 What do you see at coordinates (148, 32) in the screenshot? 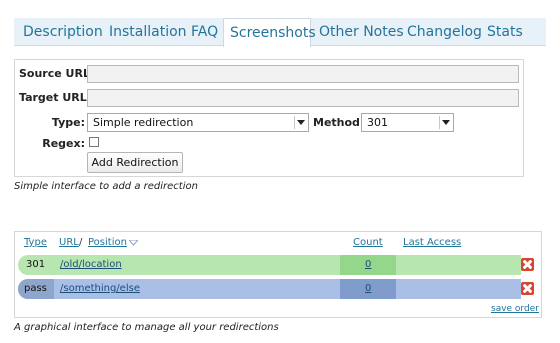
I see `tab-installation: Installation` at bounding box center [148, 32].